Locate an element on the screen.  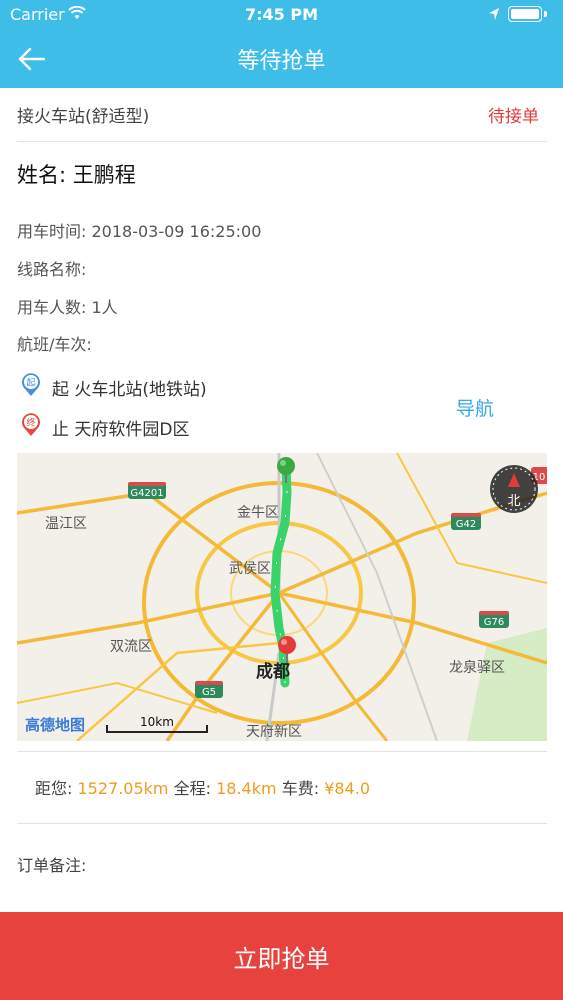
status-time: 7:45 PM is located at coordinates (281, 14).